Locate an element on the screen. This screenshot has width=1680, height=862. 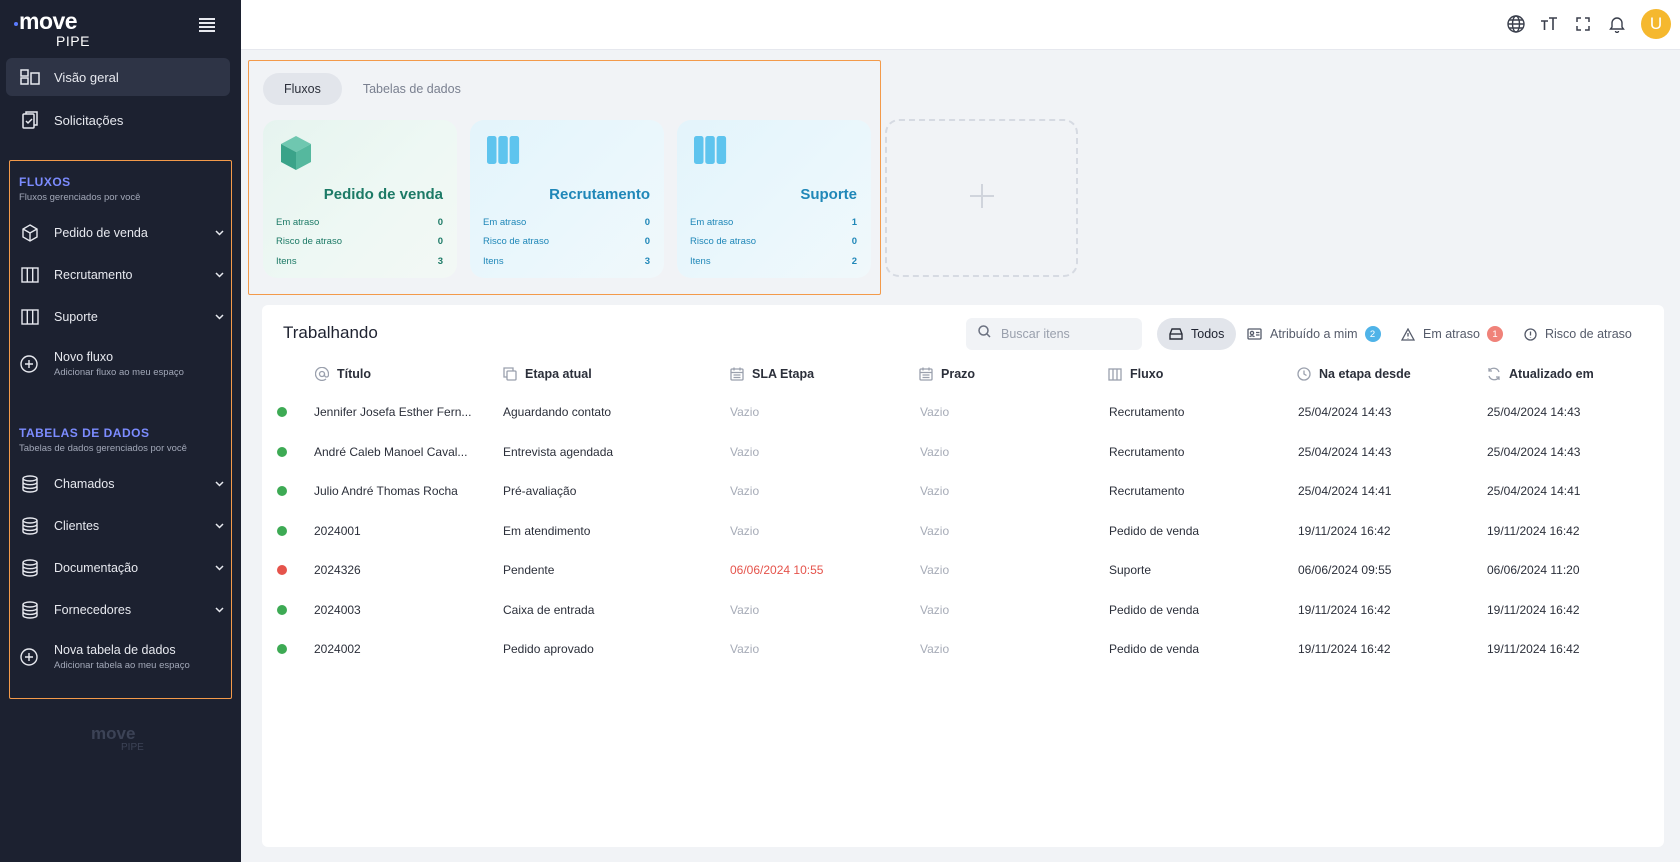
filter-risco-de-atraso: Risco de atraso is located at coordinates (1578, 334).